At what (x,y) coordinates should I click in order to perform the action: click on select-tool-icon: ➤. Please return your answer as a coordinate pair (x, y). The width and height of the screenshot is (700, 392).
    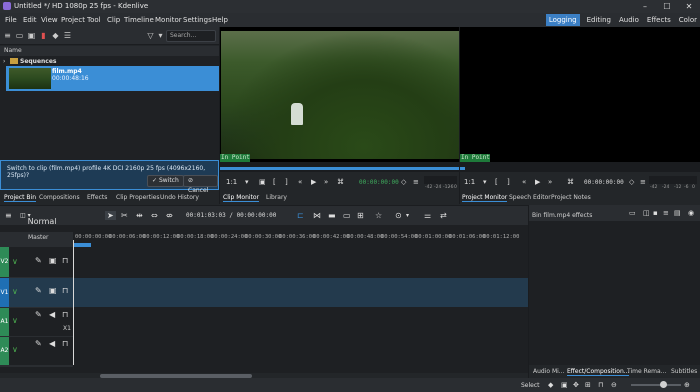
    Looking at the image, I should click on (110, 215).